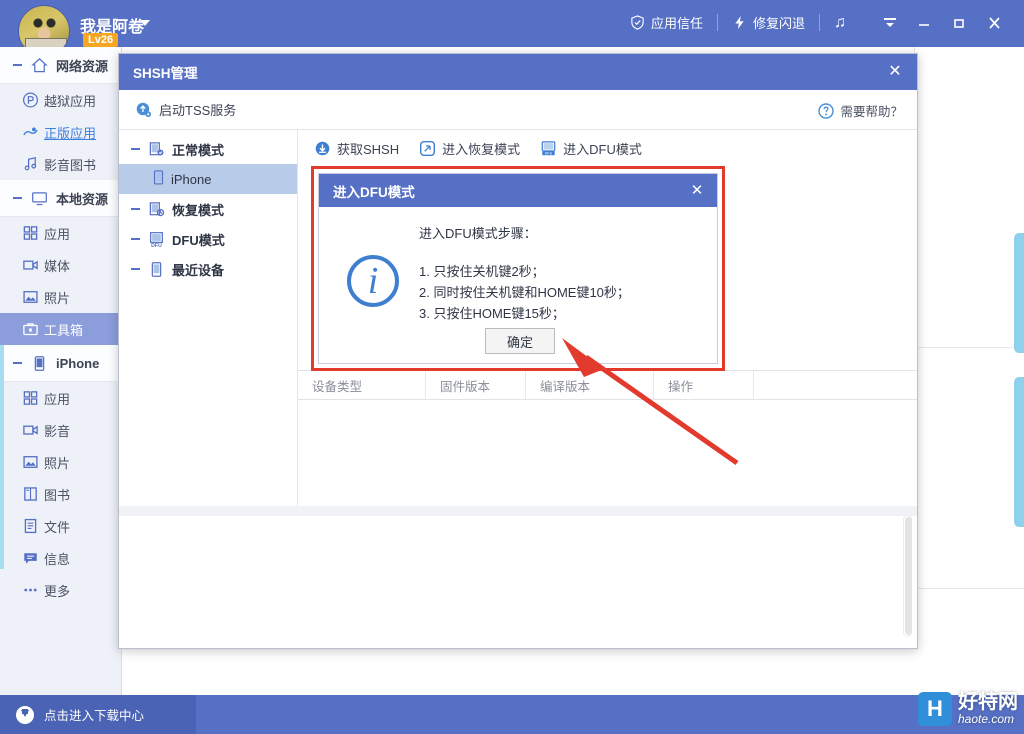 This screenshot has height=734, width=1024. Describe the element at coordinates (60, 233) in the screenshot. I see `sidebar-item-local-apps: 应用` at that location.